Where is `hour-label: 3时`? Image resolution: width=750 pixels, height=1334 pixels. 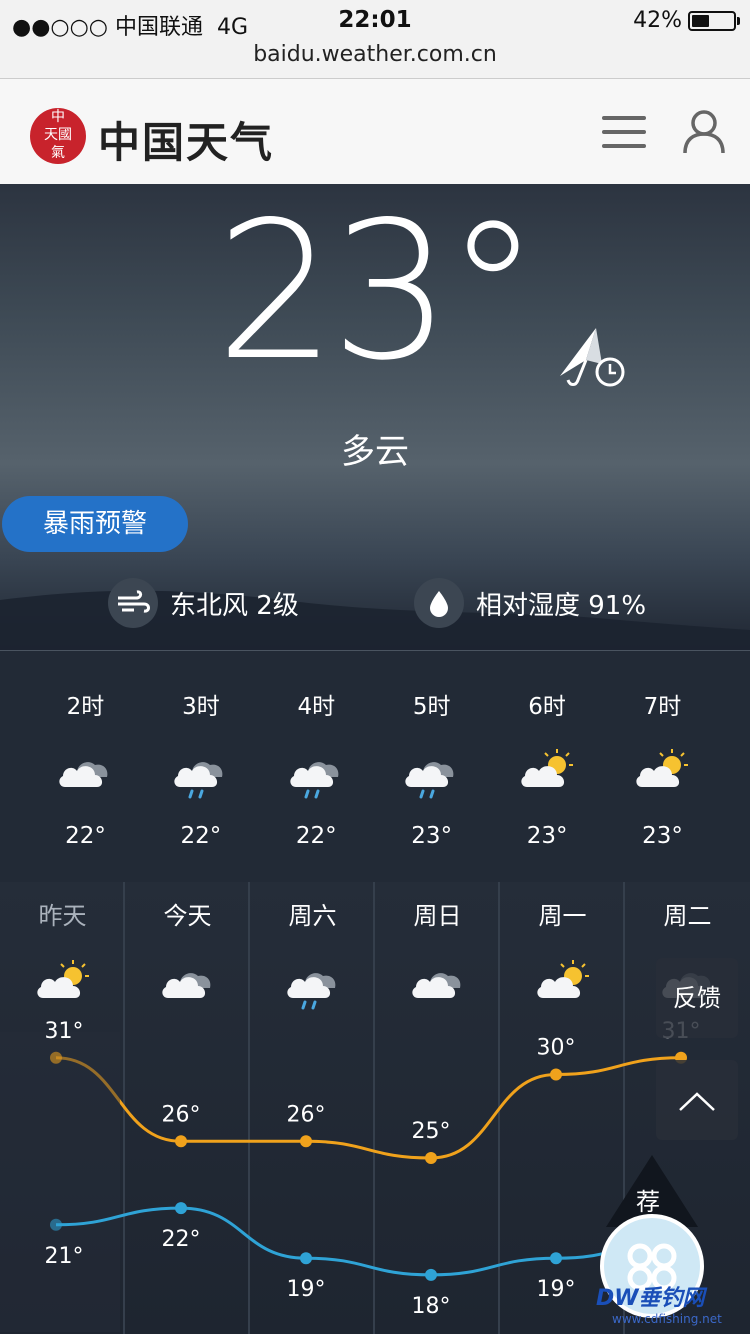
hour-label: 3时 is located at coordinates (201, 707).